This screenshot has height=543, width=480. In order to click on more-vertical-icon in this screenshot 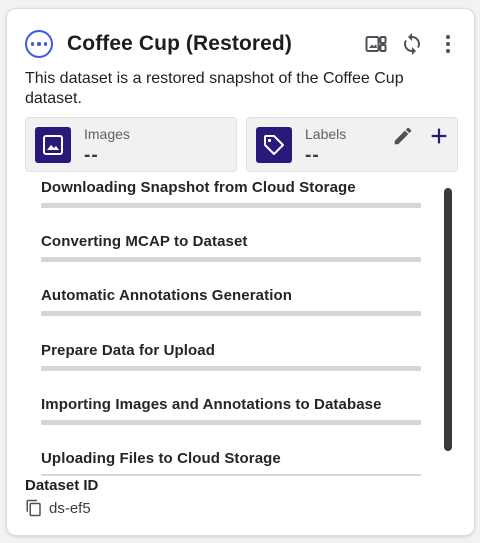, I will do `click(448, 44)`.